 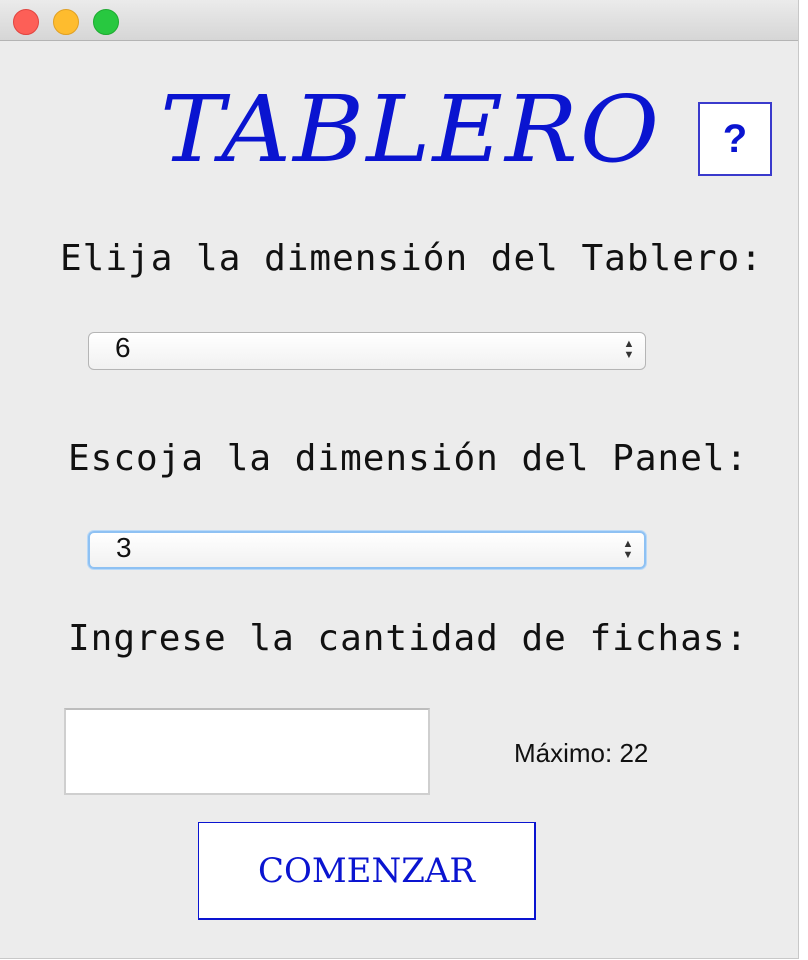 I want to click on board-dimension-label: Elija la dimensión del Tablero:, so click(x=411, y=258).